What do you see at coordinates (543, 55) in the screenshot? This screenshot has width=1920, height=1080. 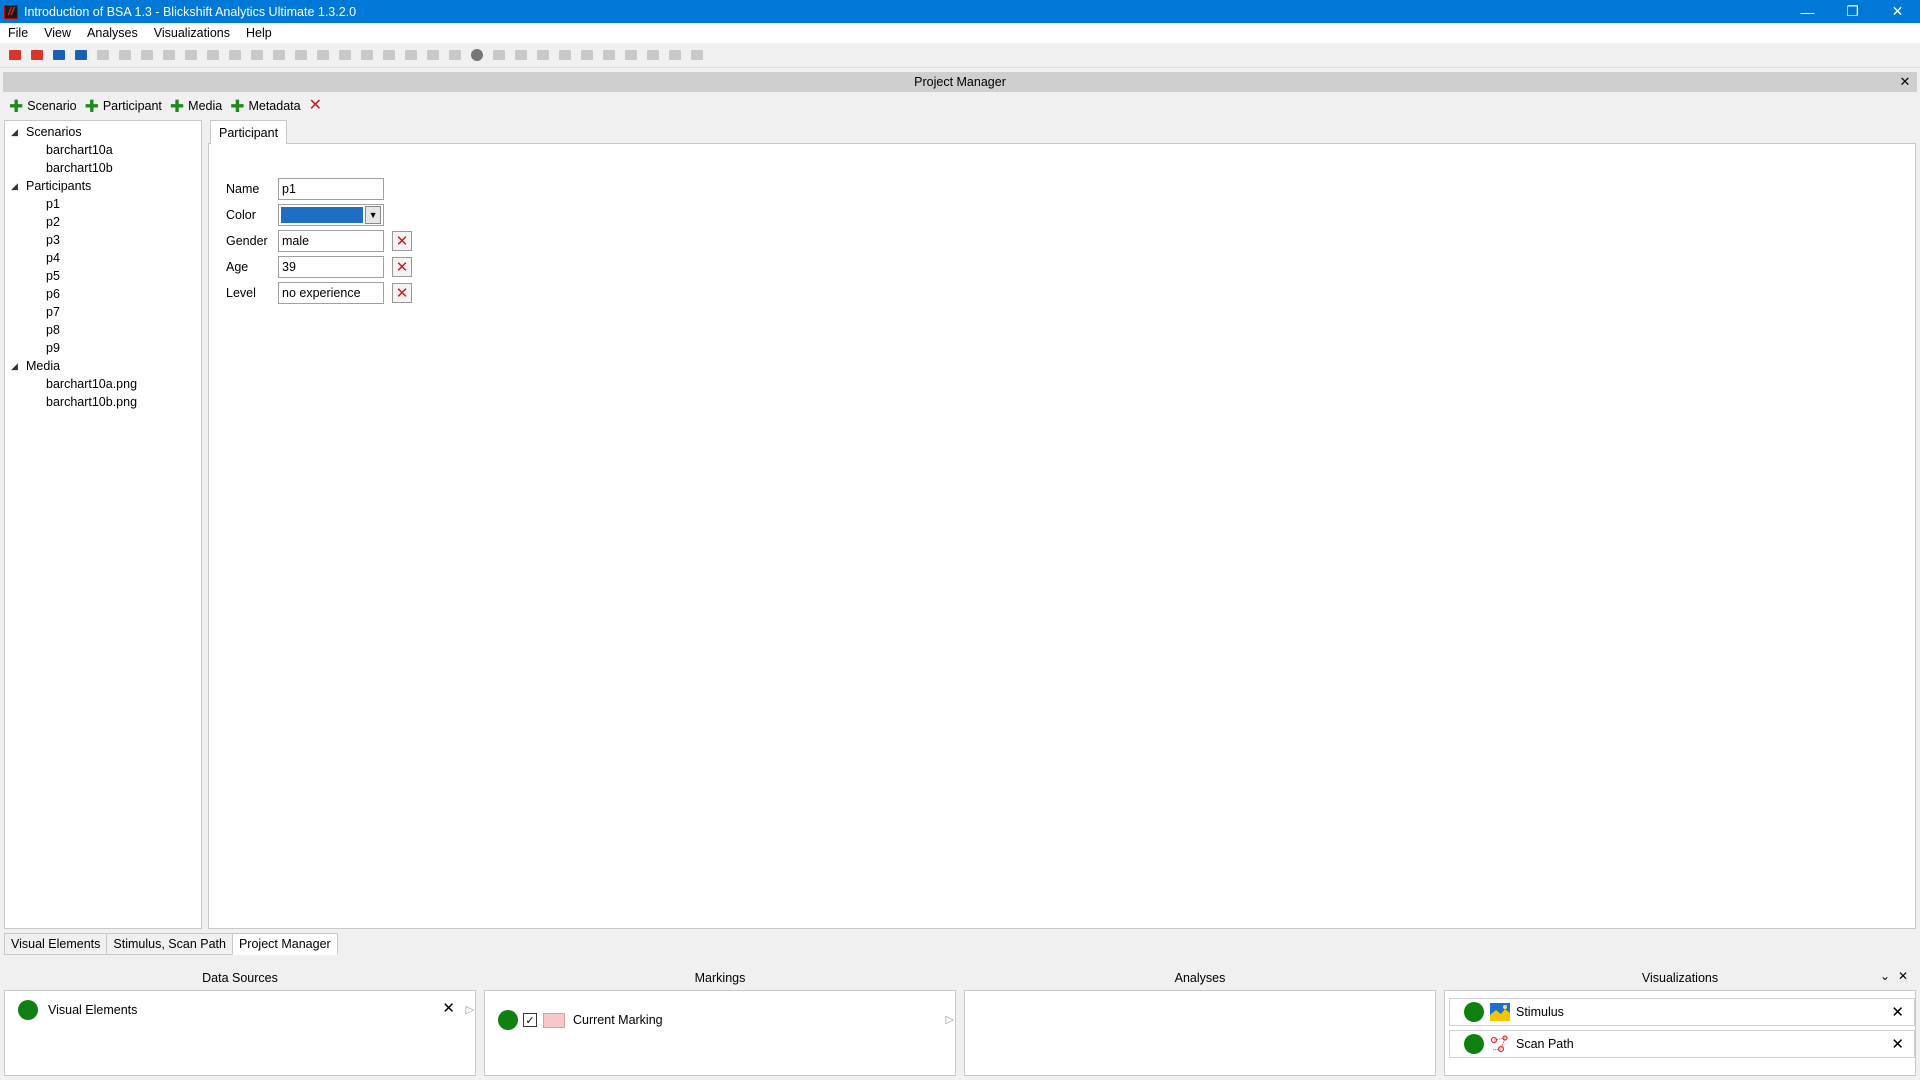 I see `lock-icon` at bounding box center [543, 55].